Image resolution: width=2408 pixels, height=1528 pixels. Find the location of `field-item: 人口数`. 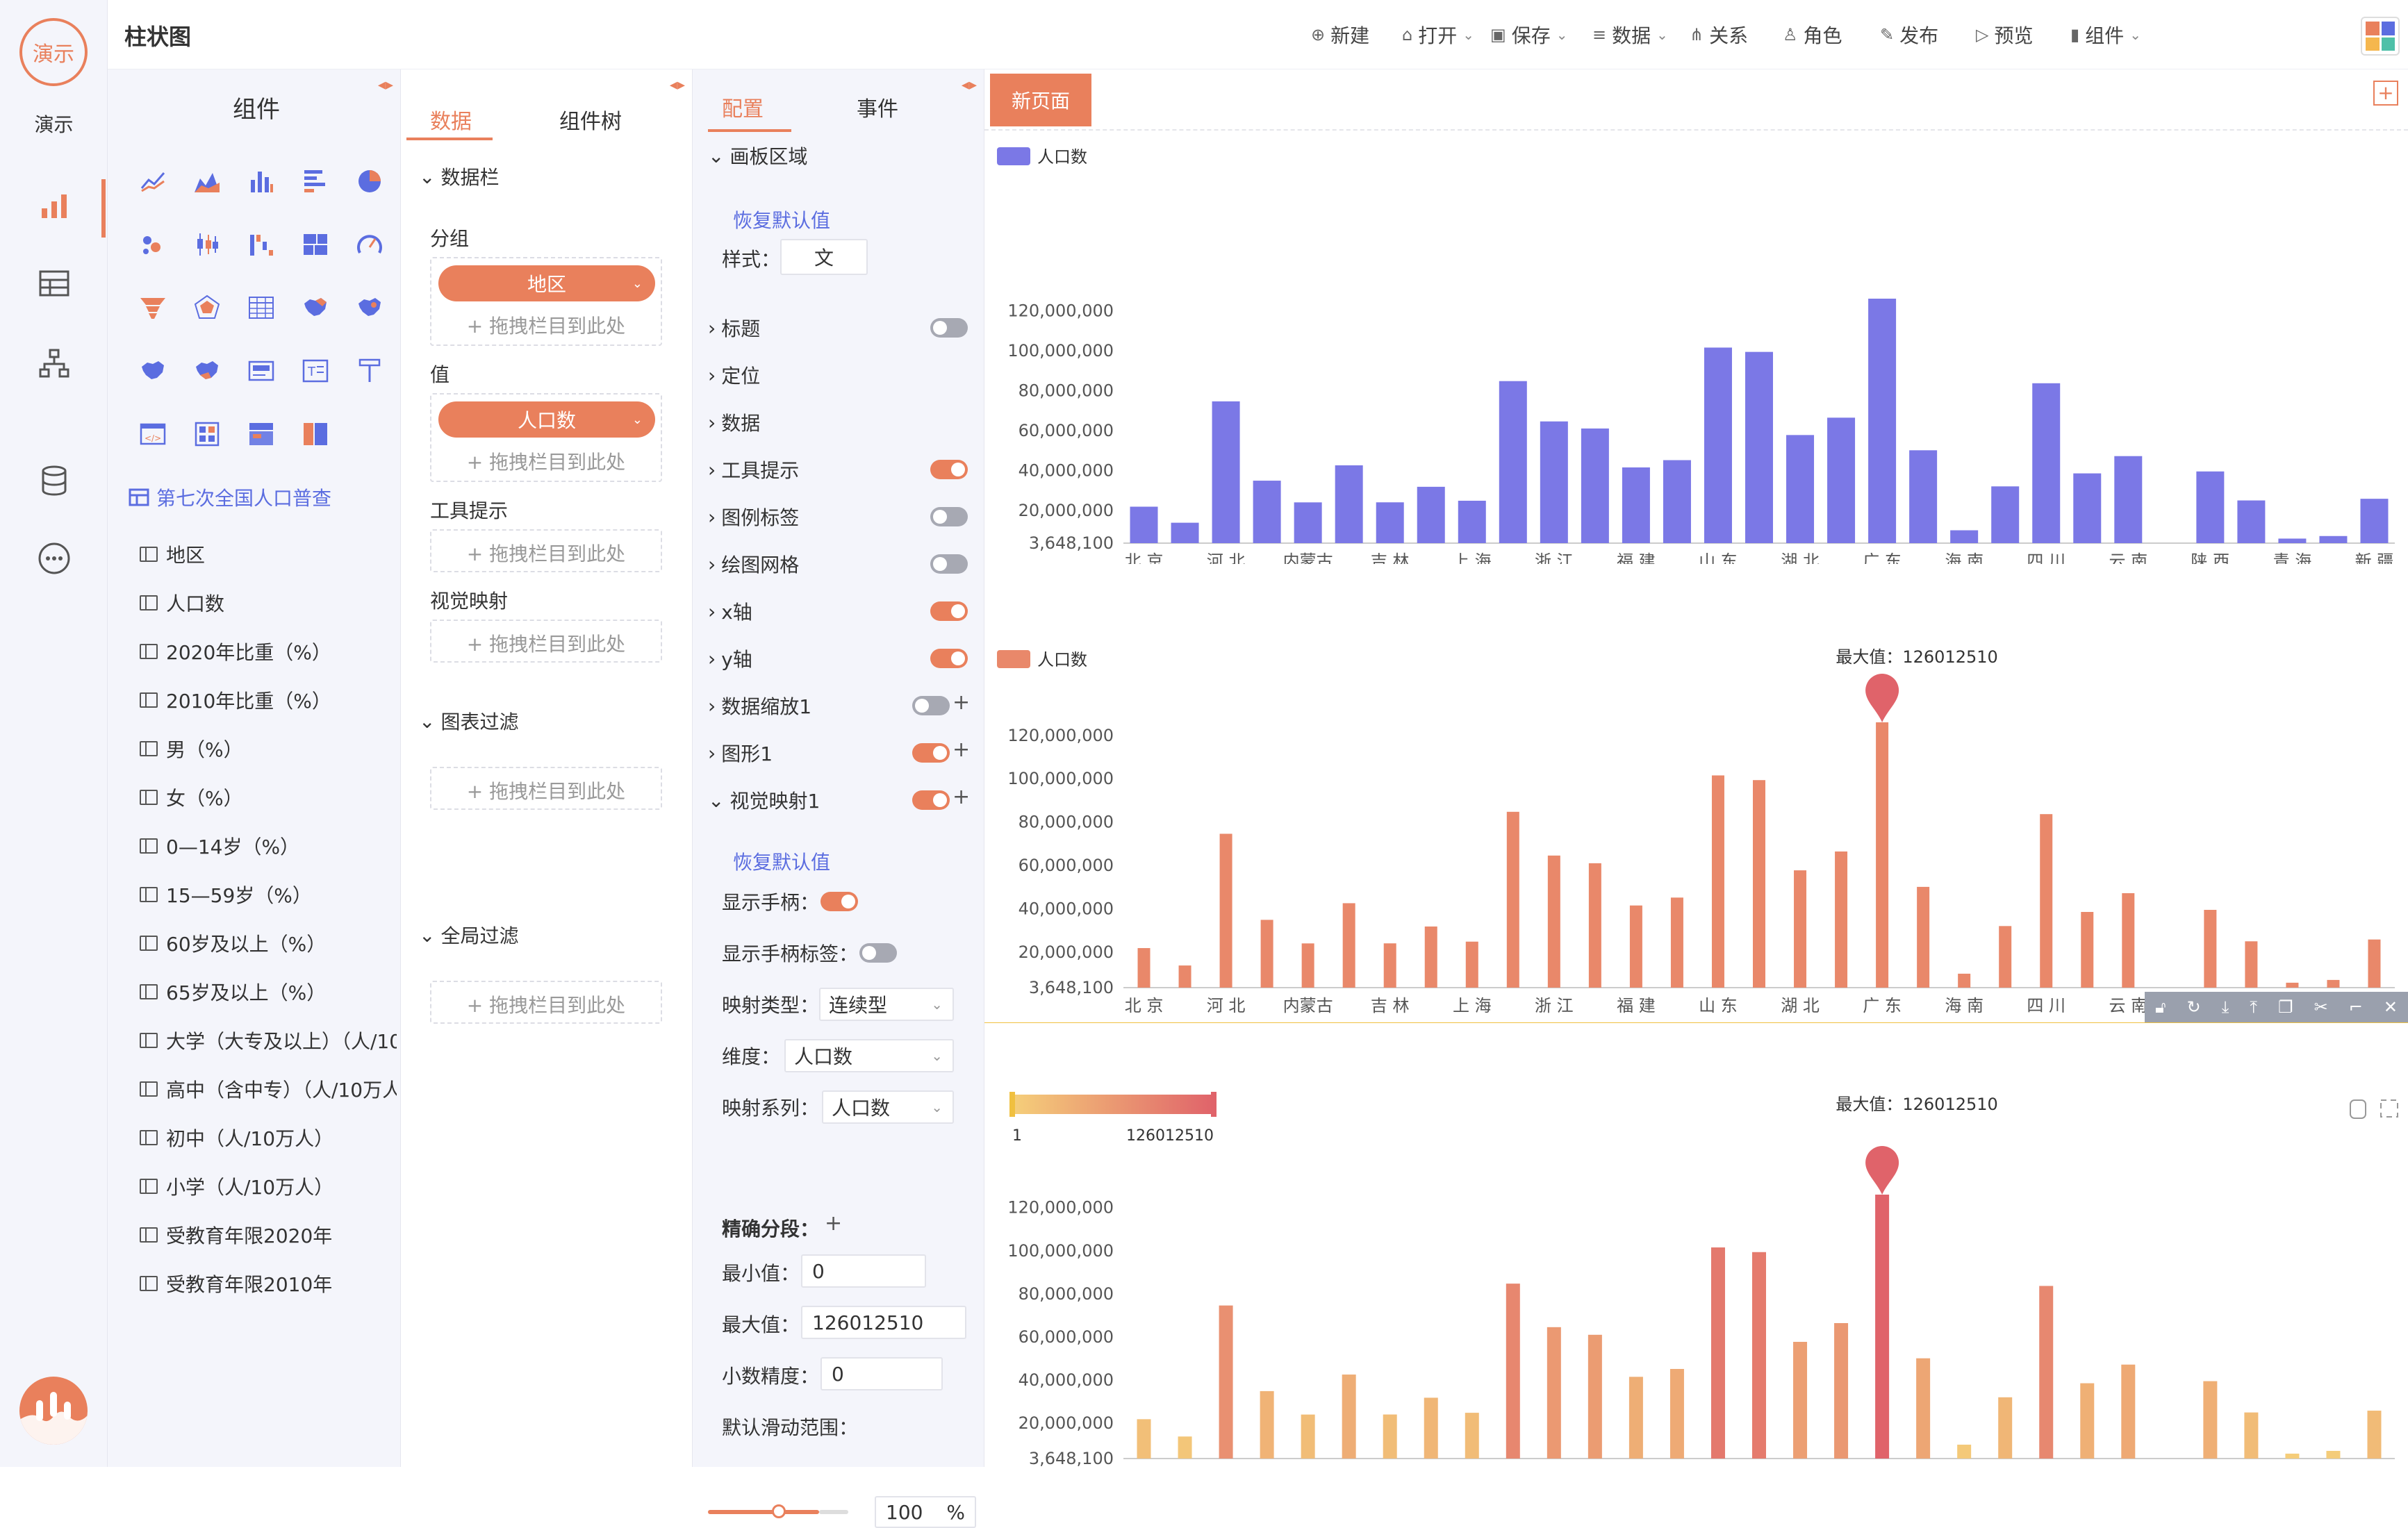

field-item: 人口数 is located at coordinates (182, 603).